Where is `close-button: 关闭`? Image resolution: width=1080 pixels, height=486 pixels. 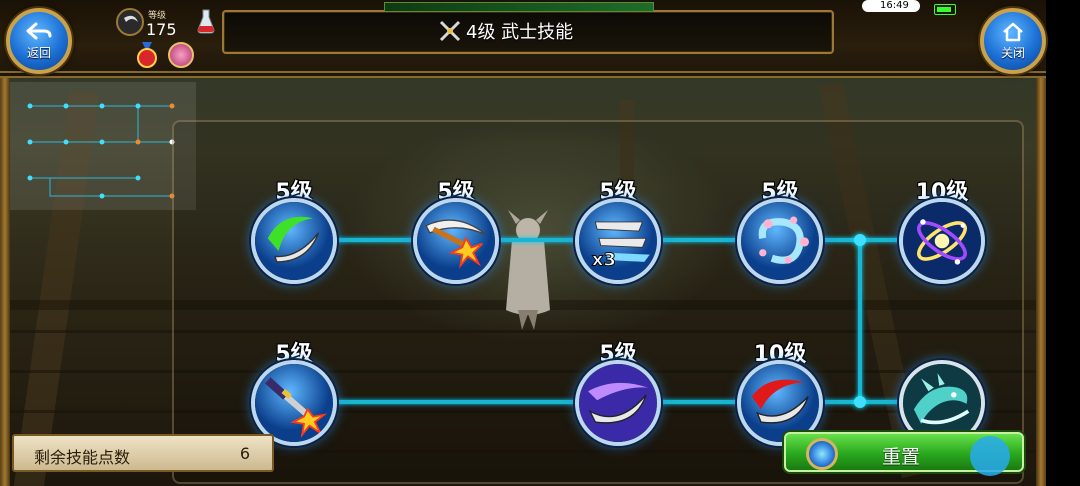 close-button: 关闭 is located at coordinates (1013, 41).